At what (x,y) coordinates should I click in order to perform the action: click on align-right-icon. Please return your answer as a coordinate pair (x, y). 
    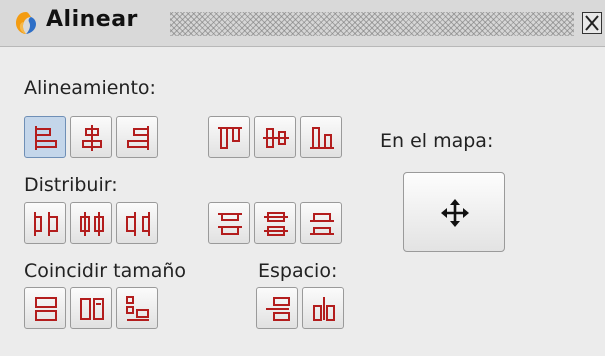
    Looking at the image, I should click on (138, 138).